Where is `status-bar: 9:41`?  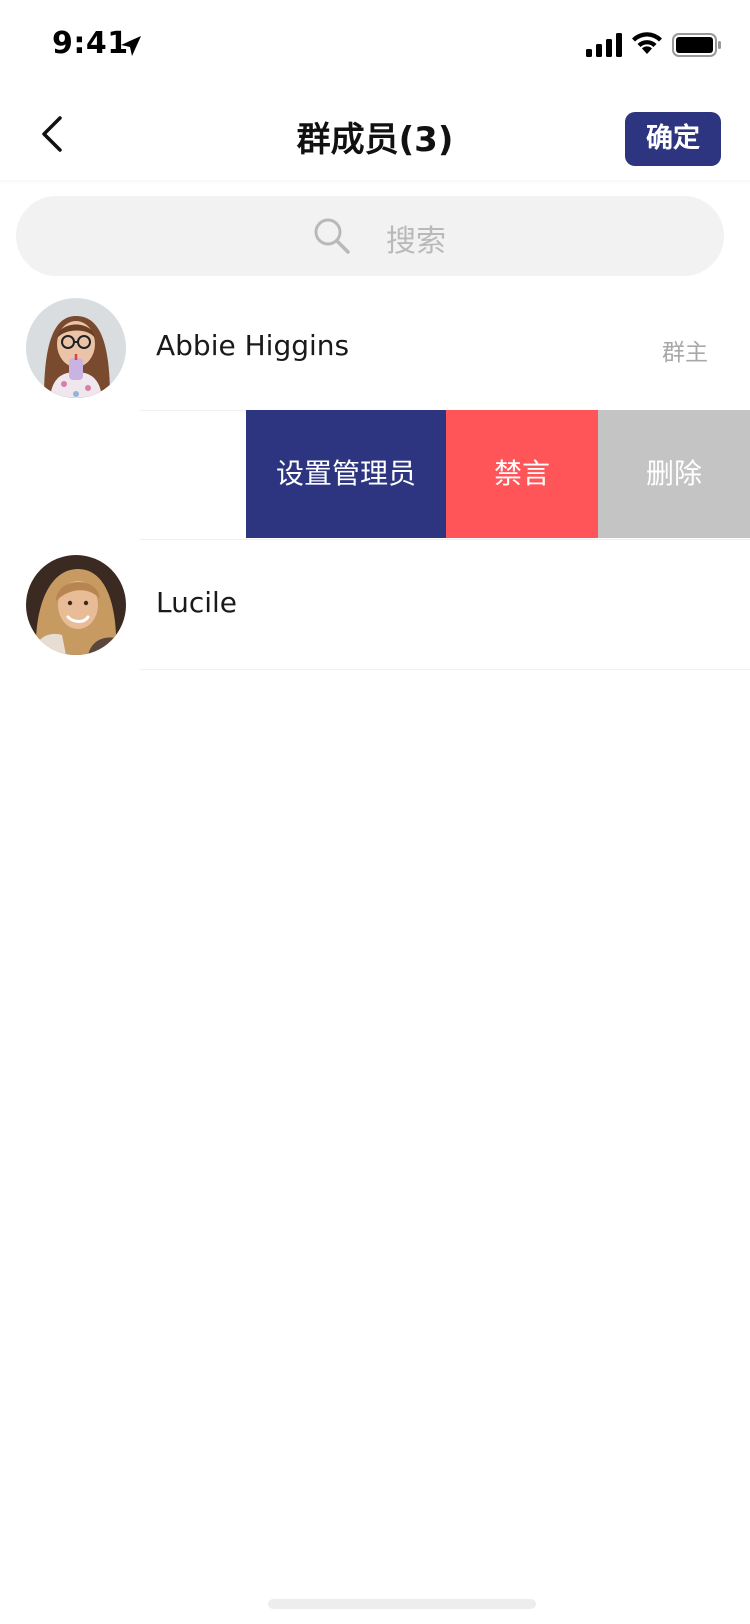 status-bar: 9:41 is located at coordinates (375, 44).